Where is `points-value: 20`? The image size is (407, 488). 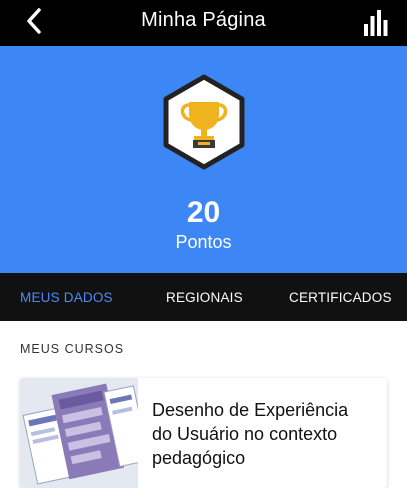
points-value: 20 is located at coordinates (203, 212).